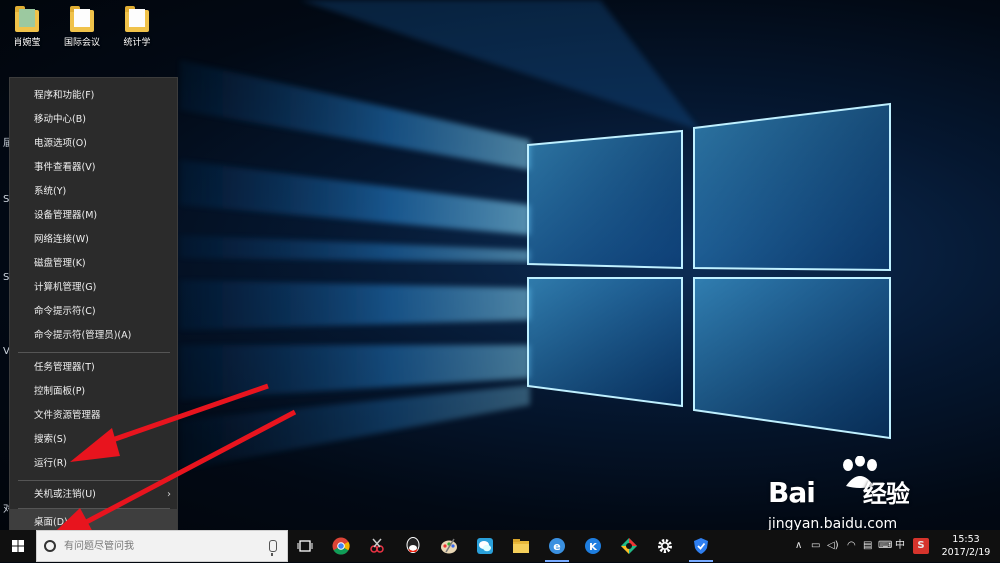 Image resolution: width=1000 pixels, height=563 pixels. I want to click on task-view-icon, so click(305, 546).